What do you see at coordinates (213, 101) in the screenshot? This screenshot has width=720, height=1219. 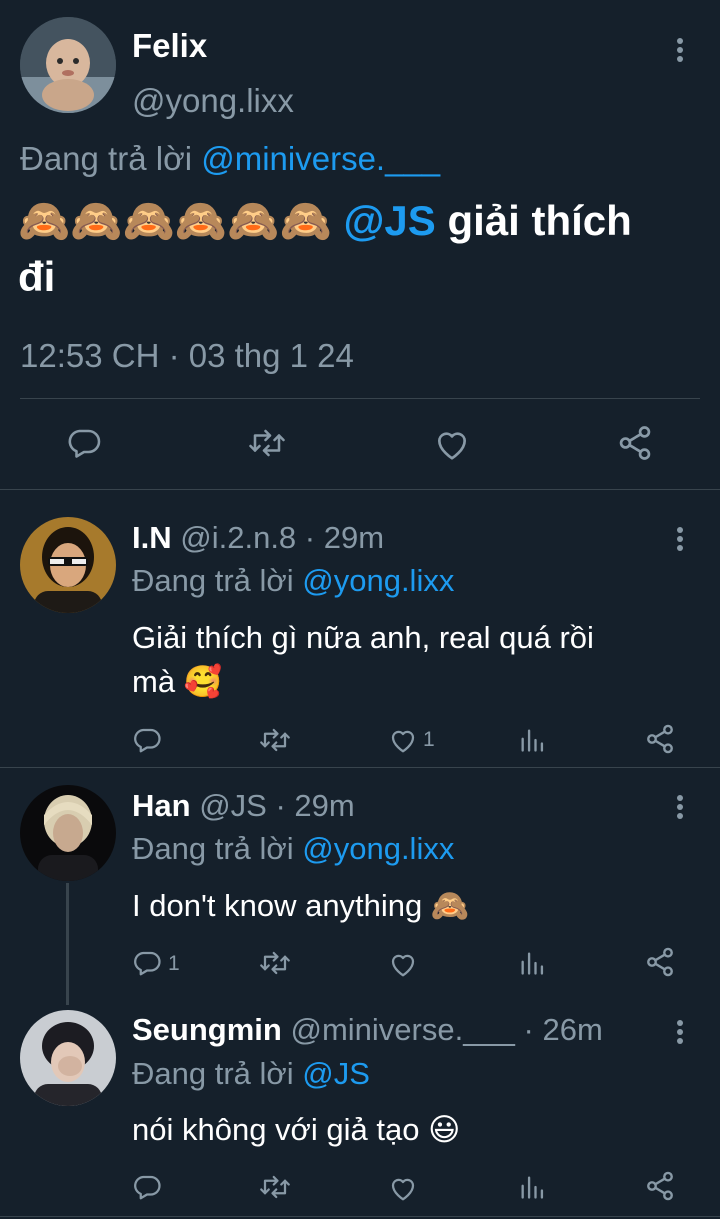 I see `author-handle: @yong.lixx` at bounding box center [213, 101].